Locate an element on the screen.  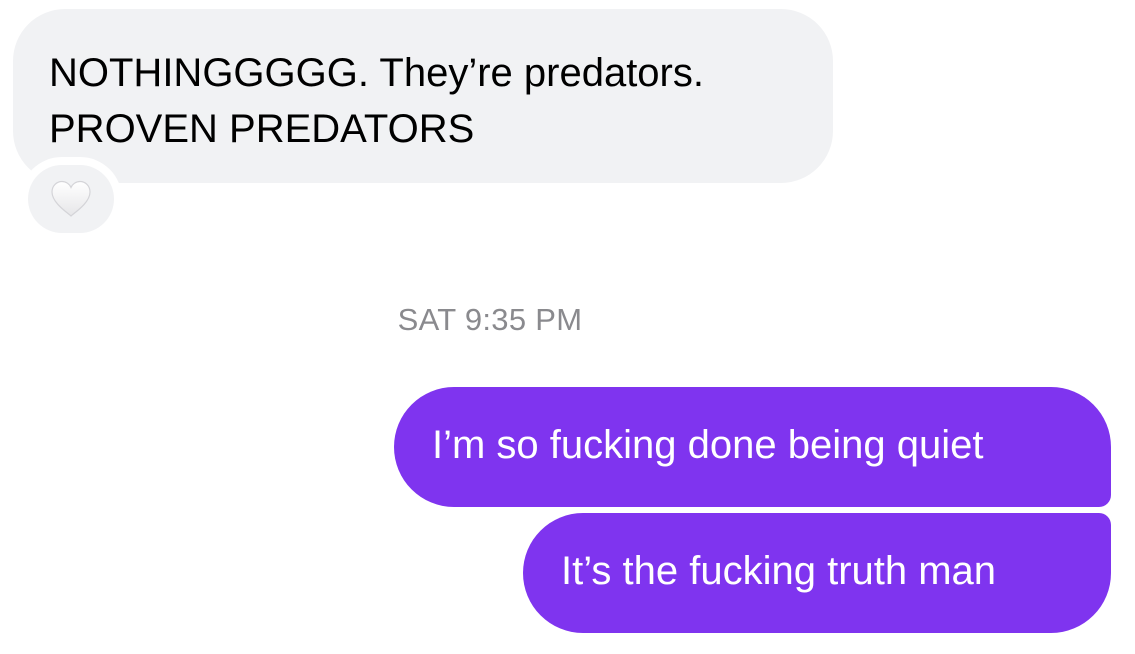
sent-message-bubble: I’m so fucking done being quiet is located at coordinates (752, 447).